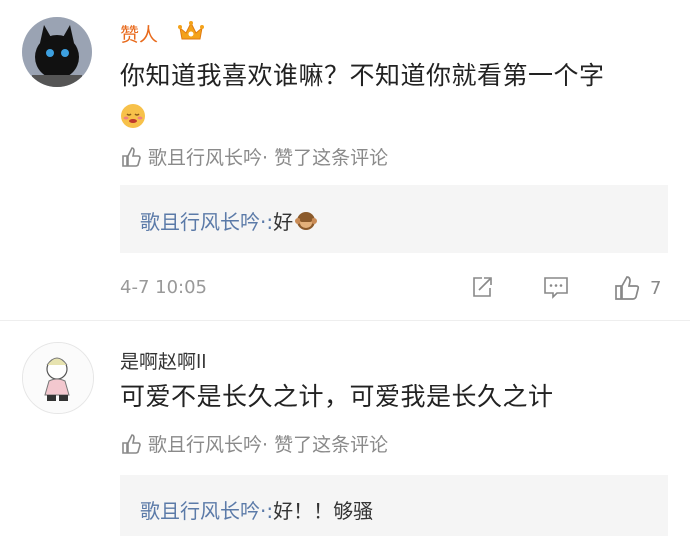 This screenshot has width=690, height=536. What do you see at coordinates (133, 116) in the screenshot?
I see `smile-emoji-icon` at bounding box center [133, 116].